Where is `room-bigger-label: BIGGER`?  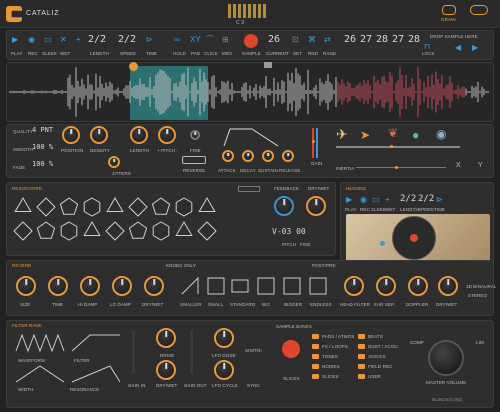
room-bigger-label: BIGGER is located at coordinates (293, 304).